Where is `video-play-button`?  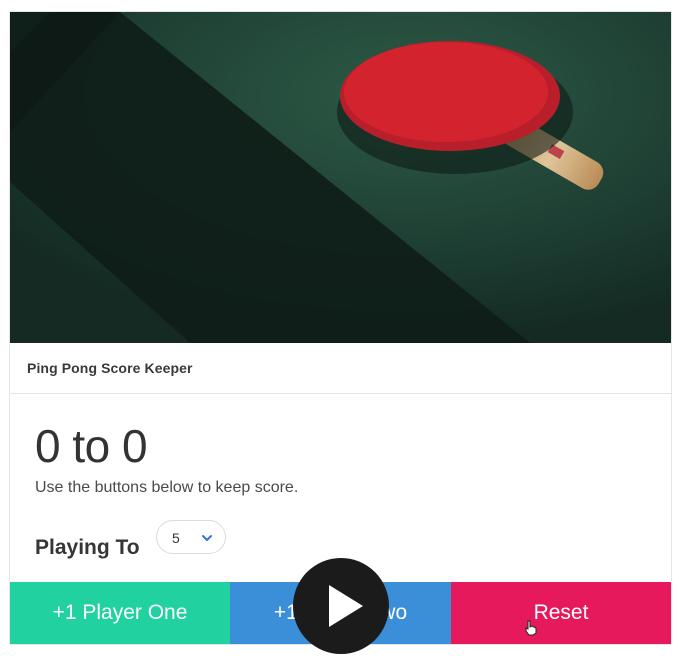
video-play-button is located at coordinates (341, 606).